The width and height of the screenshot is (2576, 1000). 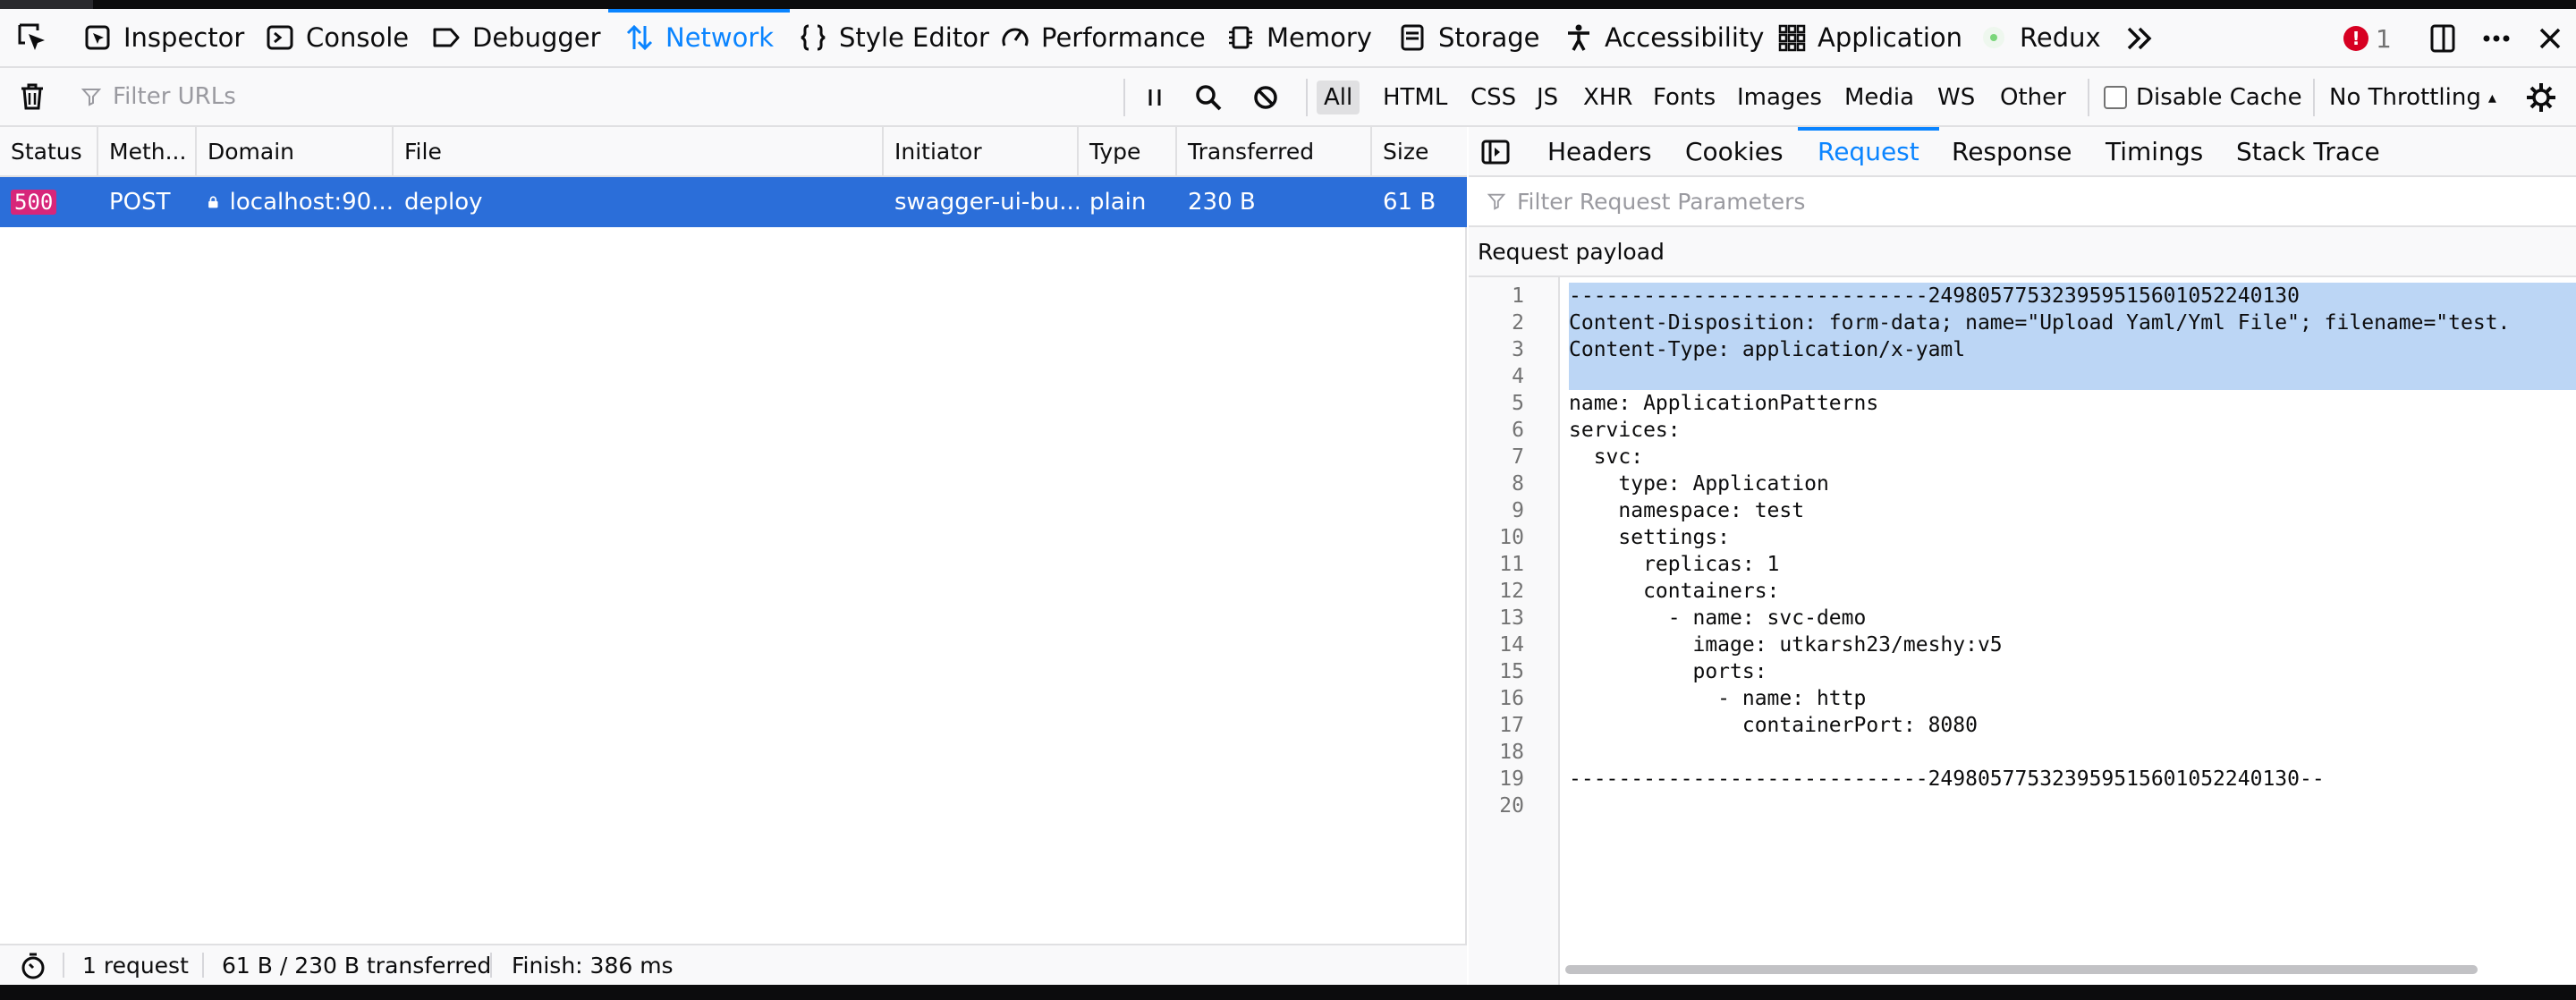 What do you see at coordinates (2308, 151) in the screenshot?
I see `tab-stack-trace: Stack Trace` at bounding box center [2308, 151].